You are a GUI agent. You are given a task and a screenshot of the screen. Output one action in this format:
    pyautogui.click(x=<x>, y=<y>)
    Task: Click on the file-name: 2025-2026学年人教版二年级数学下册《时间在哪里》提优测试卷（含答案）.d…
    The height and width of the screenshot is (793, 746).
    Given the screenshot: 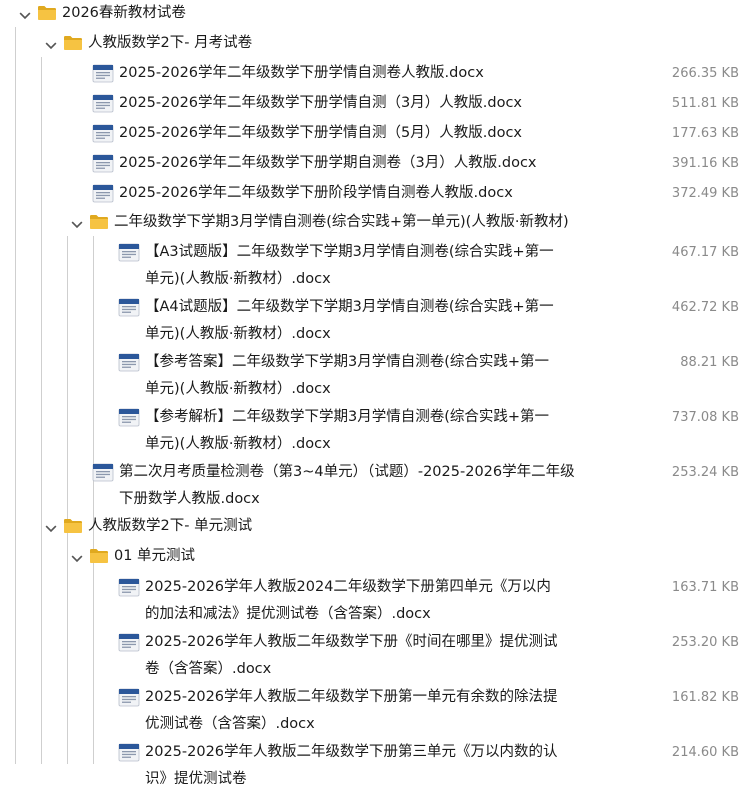 What is the action you would take?
    pyautogui.click(x=351, y=655)
    